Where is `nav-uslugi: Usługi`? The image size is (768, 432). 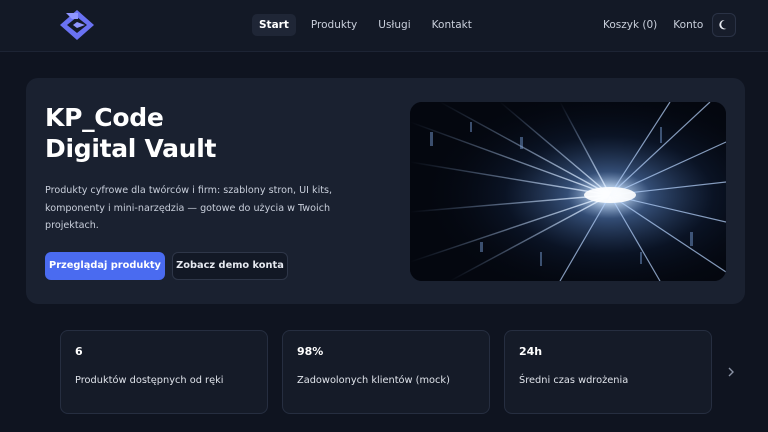 nav-uslugi: Usługi is located at coordinates (394, 25).